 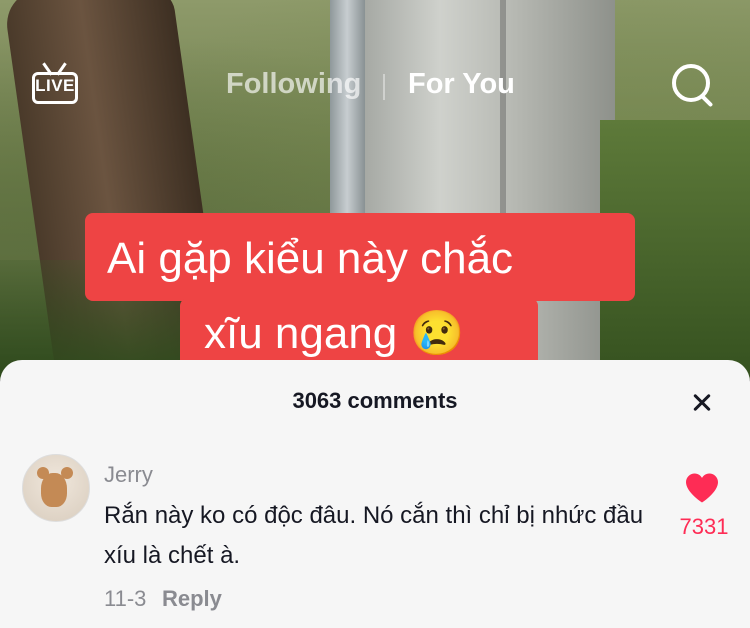 What do you see at coordinates (128, 475) in the screenshot?
I see `comment-username: Jerry` at bounding box center [128, 475].